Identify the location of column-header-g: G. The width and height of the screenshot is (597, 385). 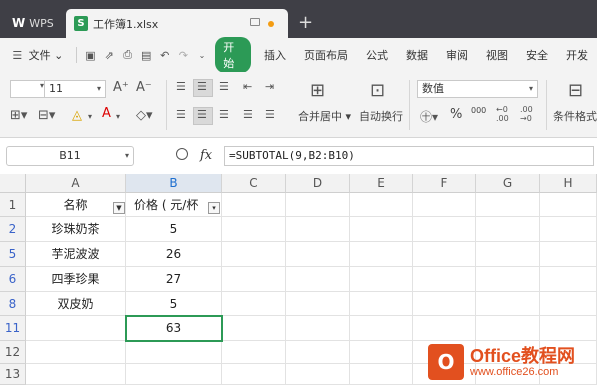
(508, 183).